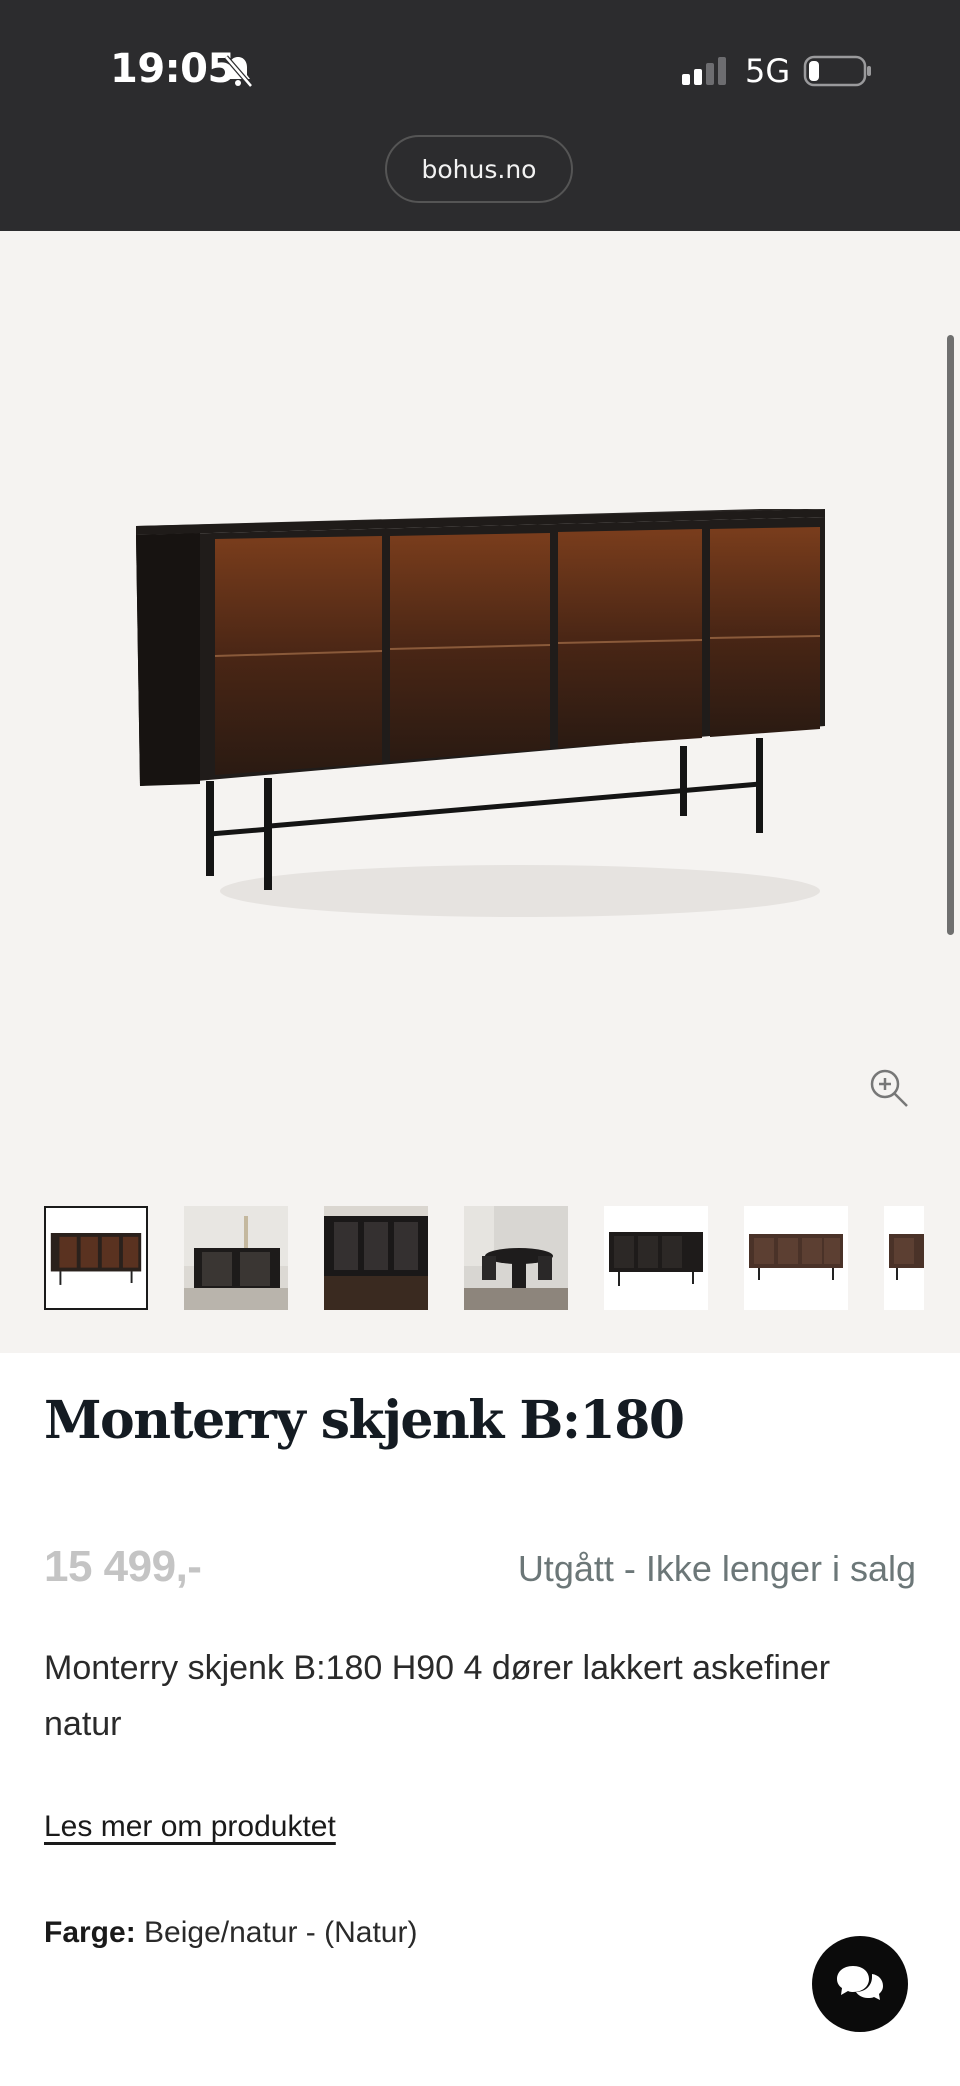 The image size is (960, 2086). I want to click on chat-button, so click(860, 1984).